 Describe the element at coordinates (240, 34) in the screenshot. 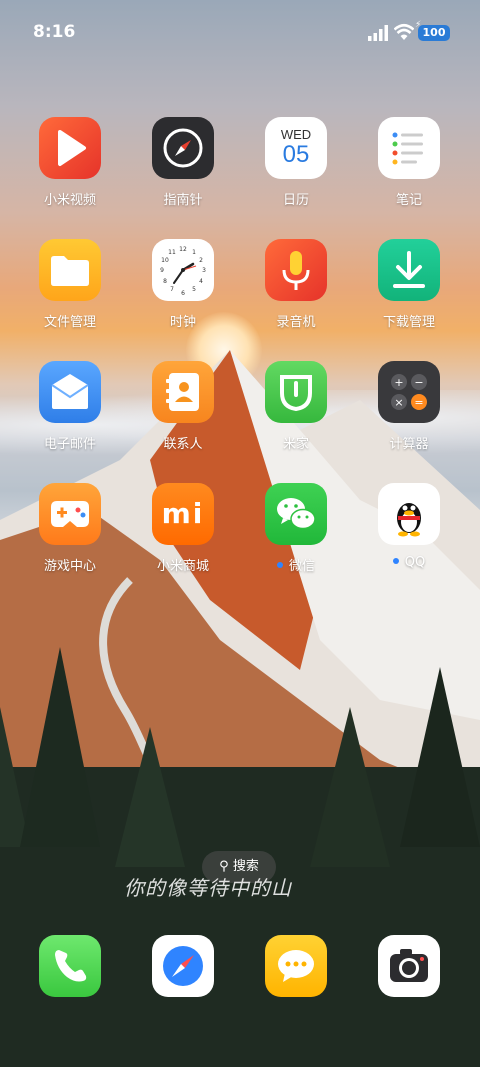

I see `status-bar: 8:16 ⚡ 100` at that location.